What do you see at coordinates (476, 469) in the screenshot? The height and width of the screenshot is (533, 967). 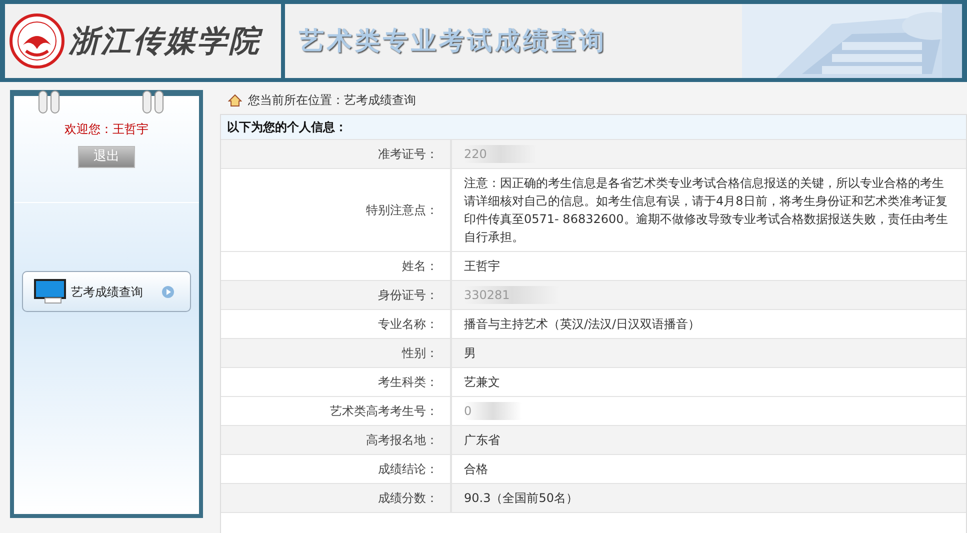 I see `field-value: 合格` at bounding box center [476, 469].